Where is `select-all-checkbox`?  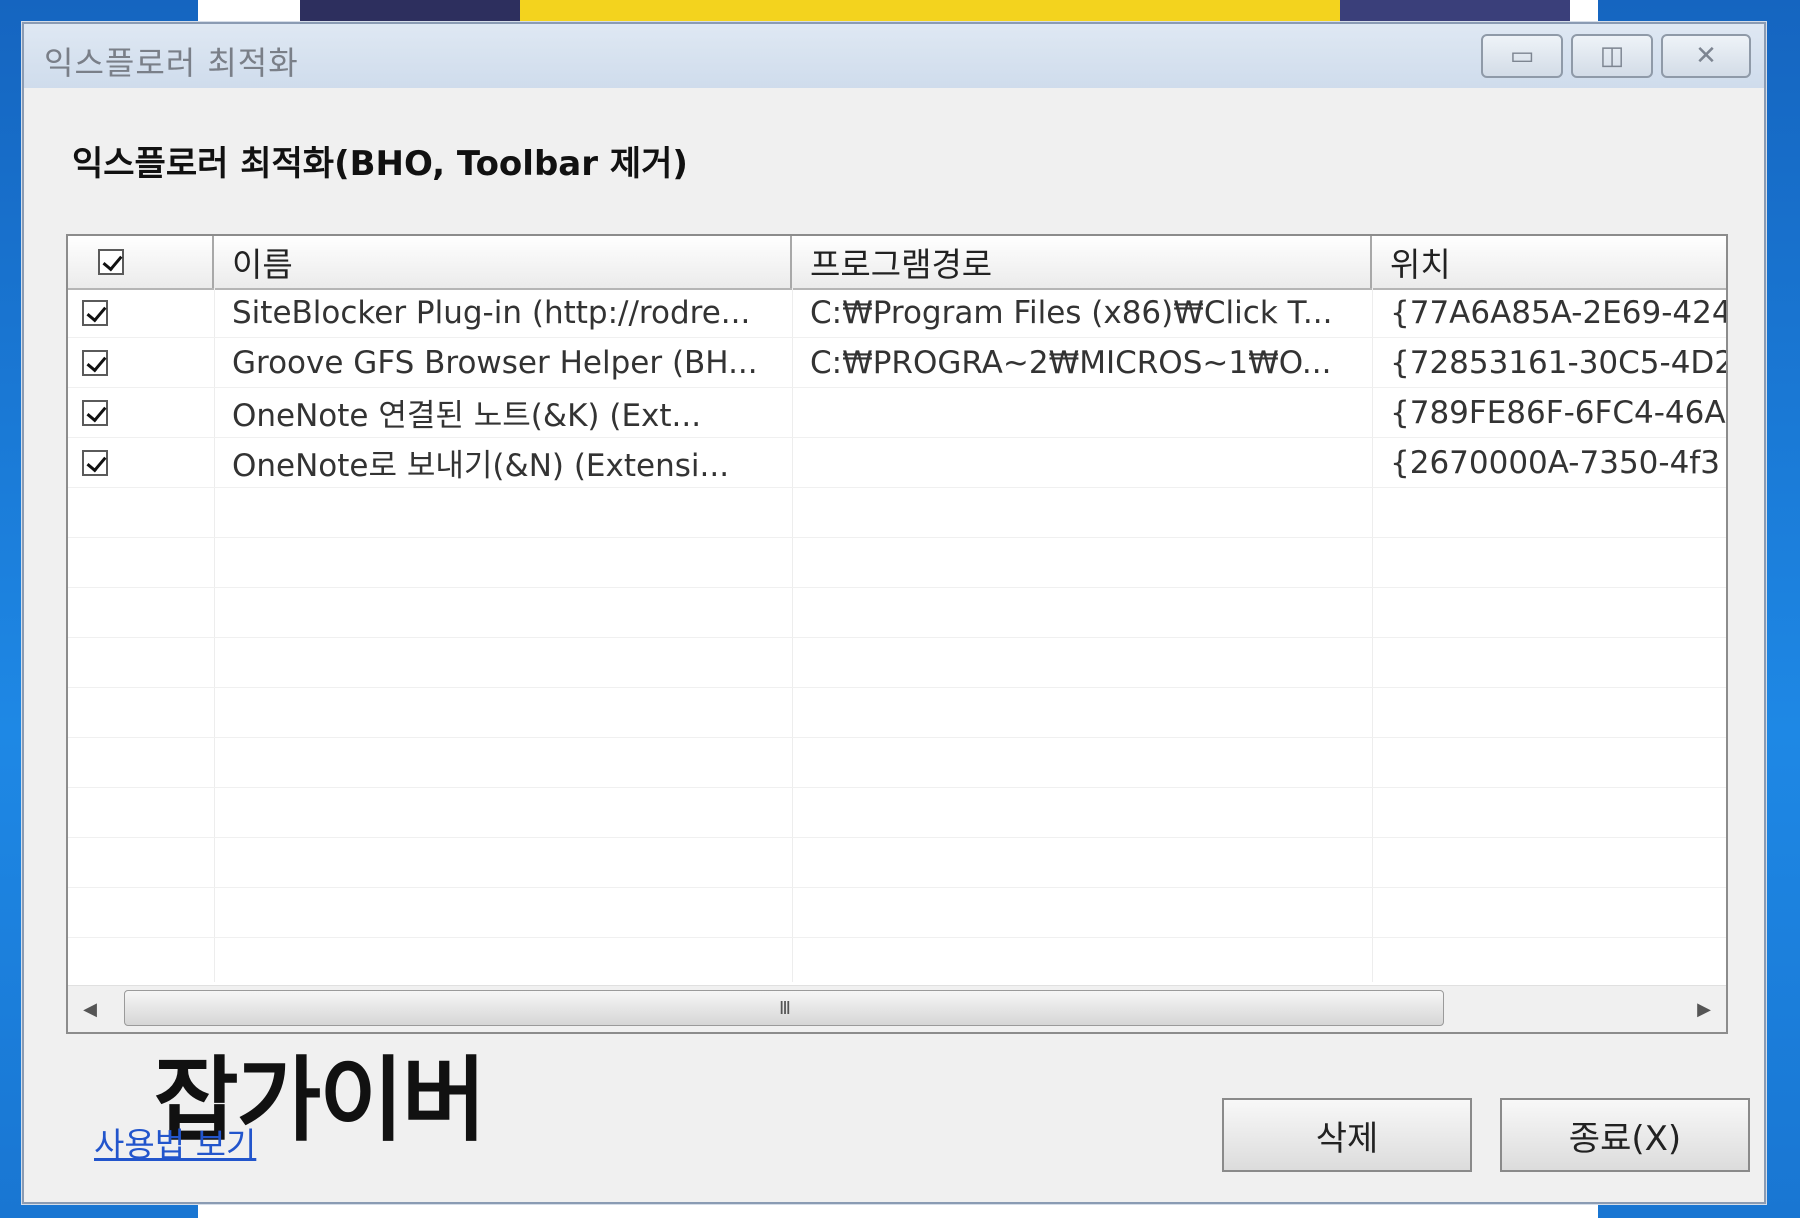
select-all-checkbox is located at coordinates (111, 262).